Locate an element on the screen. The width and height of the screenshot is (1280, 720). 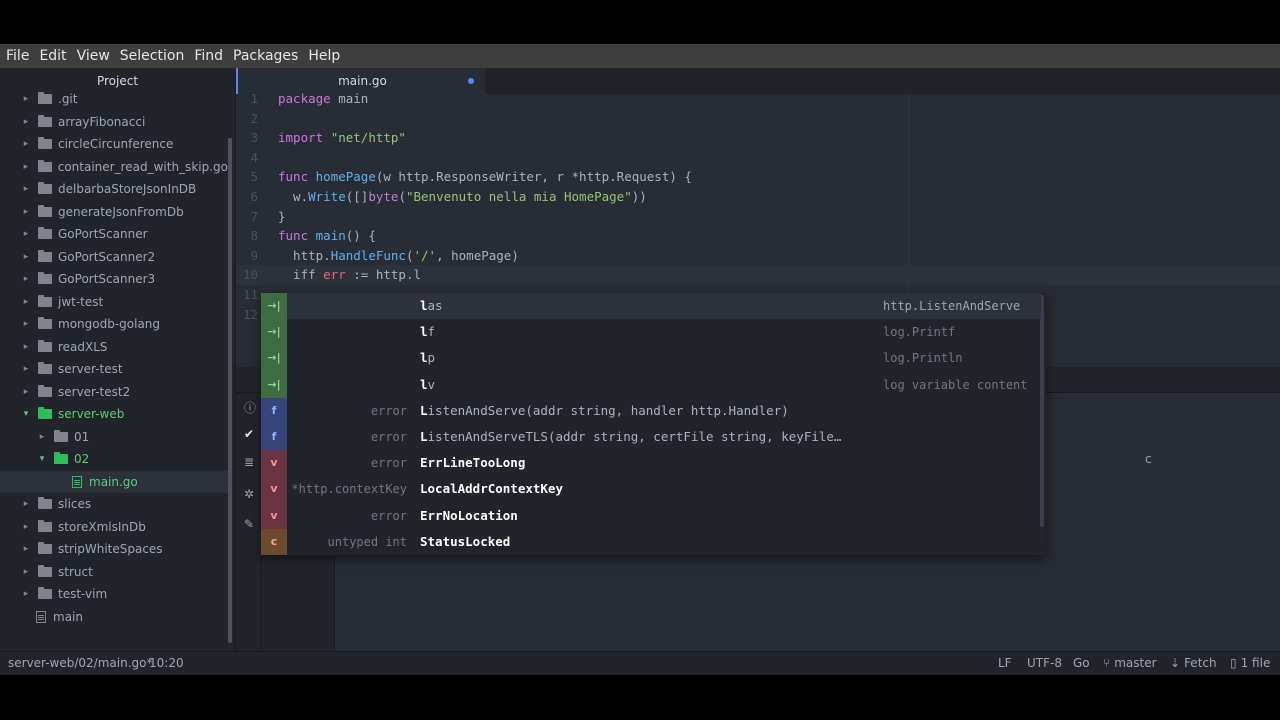
status-grammar: Go is located at coordinates (1081, 663).